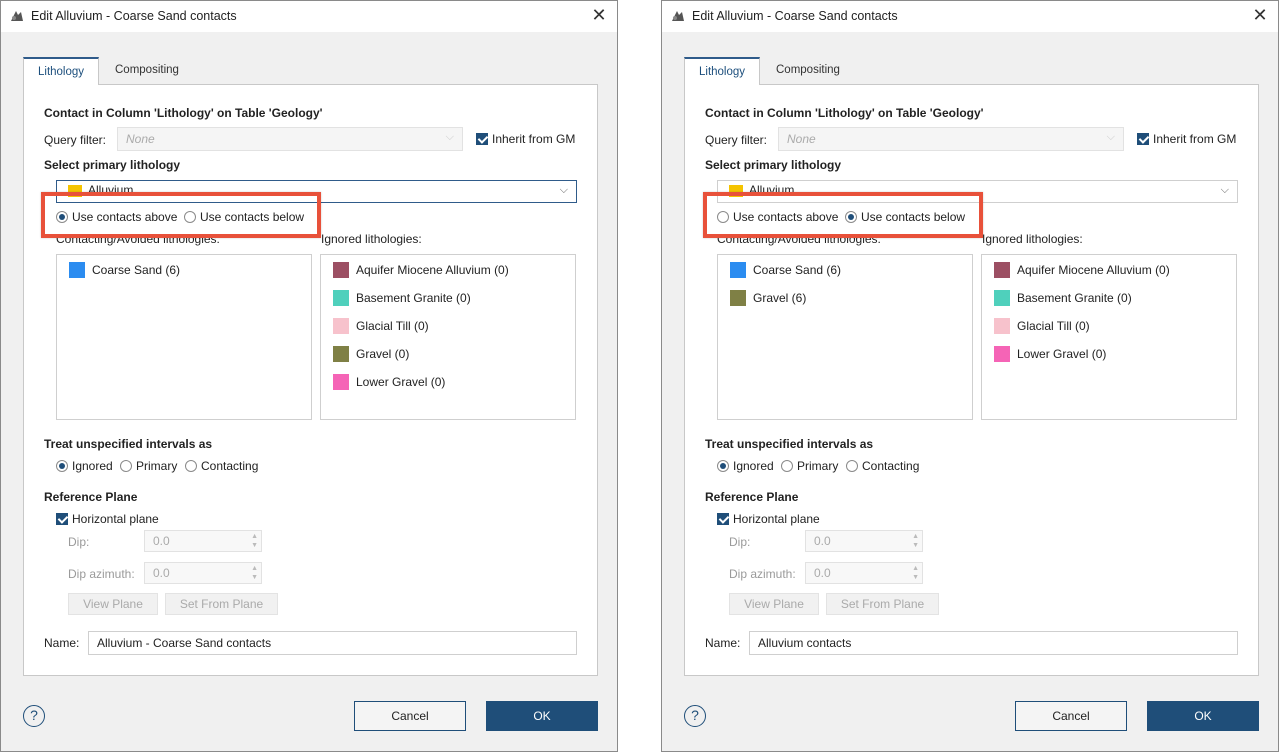 The width and height of the screenshot is (1279, 752). Describe the element at coordinates (432, 270) in the screenshot. I see `list-item-label: Aquifer Miocene Alluvium (0)` at that location.